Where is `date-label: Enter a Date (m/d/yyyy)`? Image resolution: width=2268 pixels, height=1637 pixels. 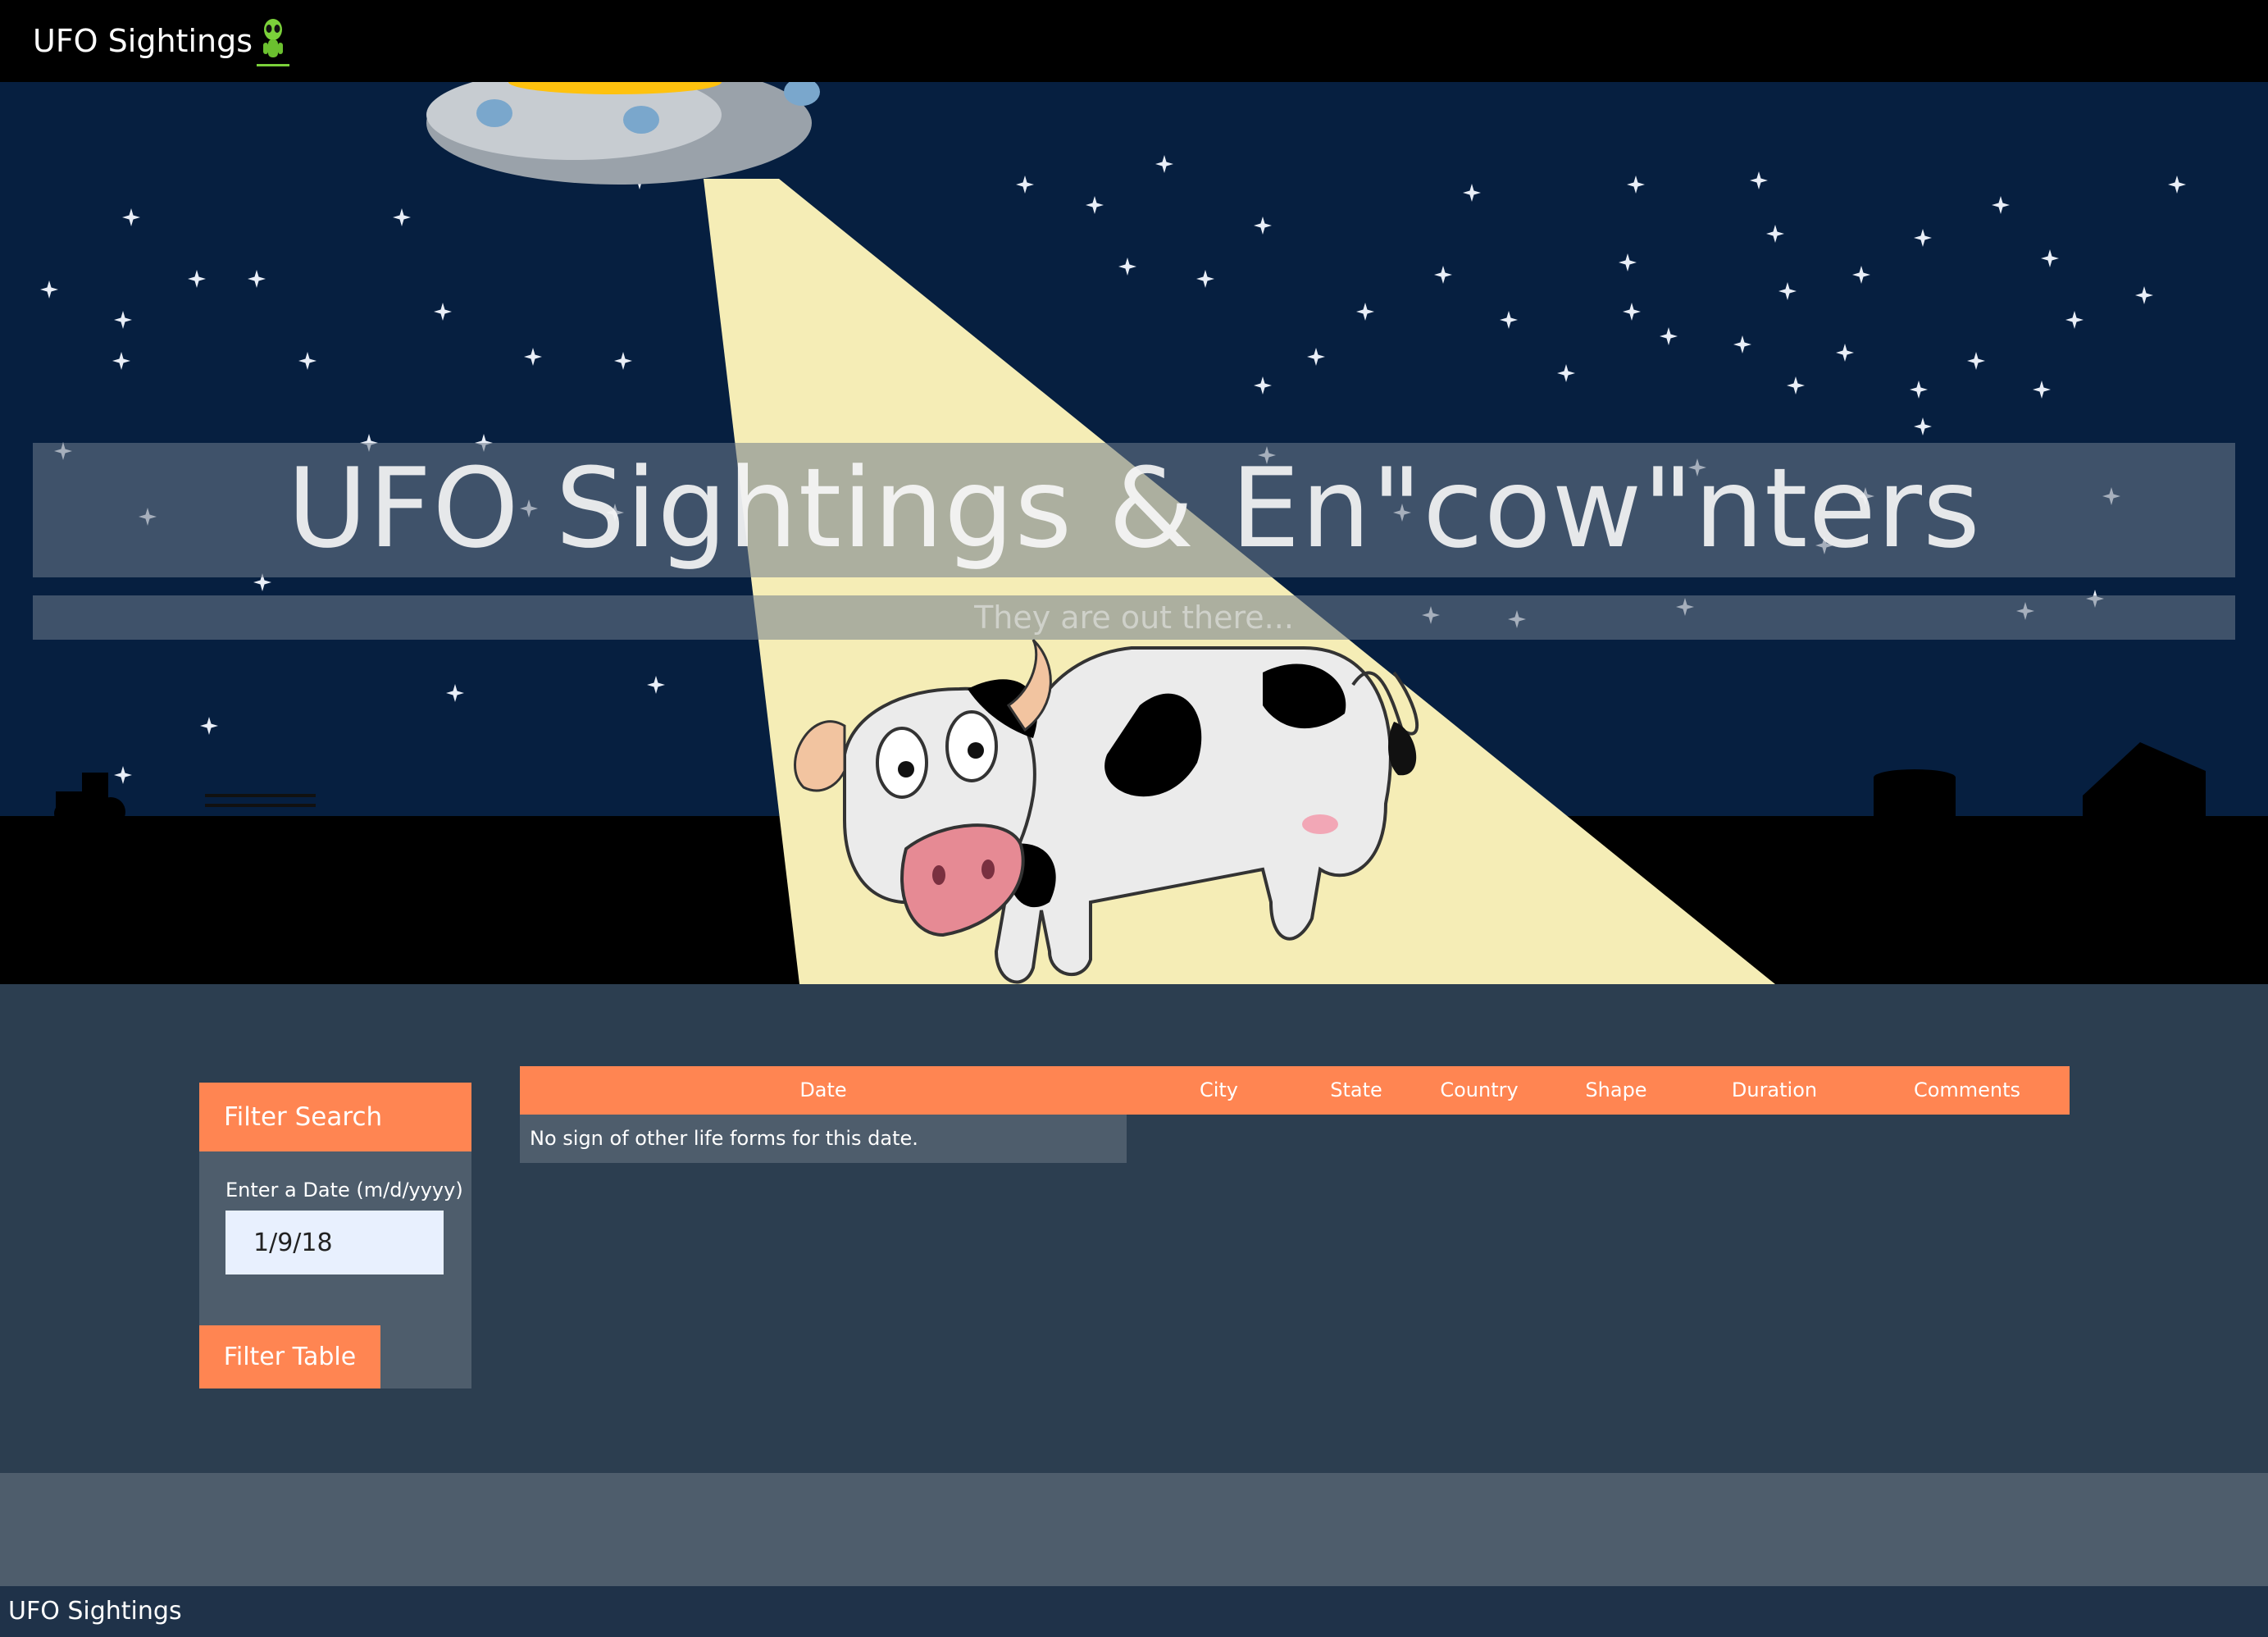 date-label: Enter a Date (m/d/yyyy) is located at coordinates (344, 1190).